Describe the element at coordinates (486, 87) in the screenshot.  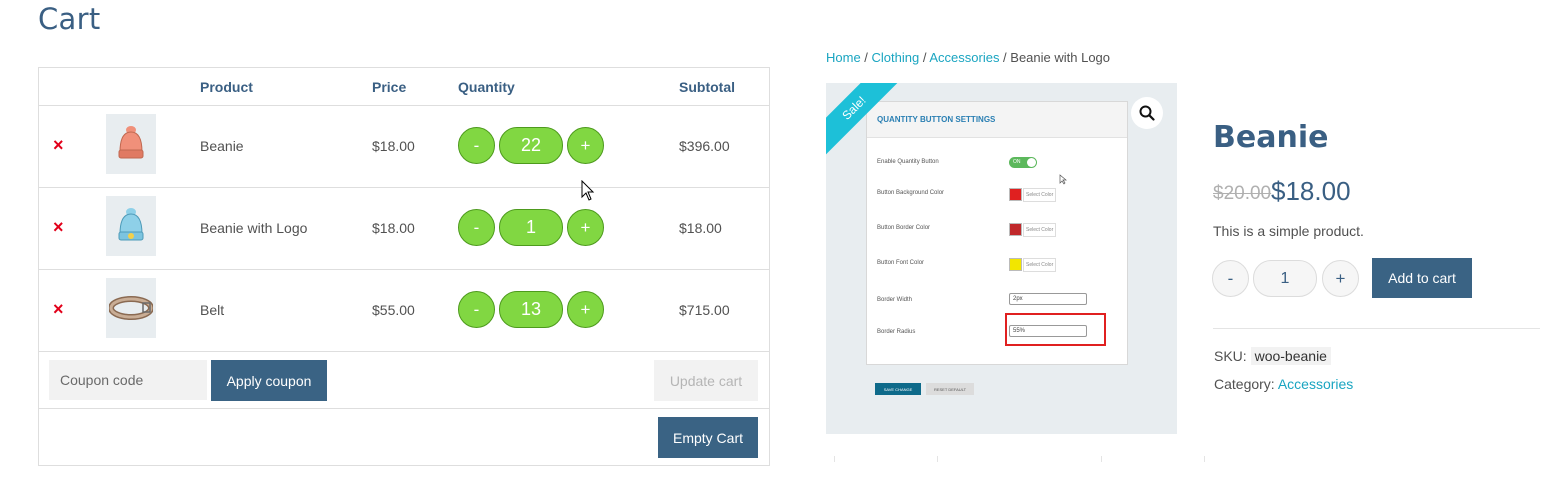
I see `header-quantity: Quantity` at that location.